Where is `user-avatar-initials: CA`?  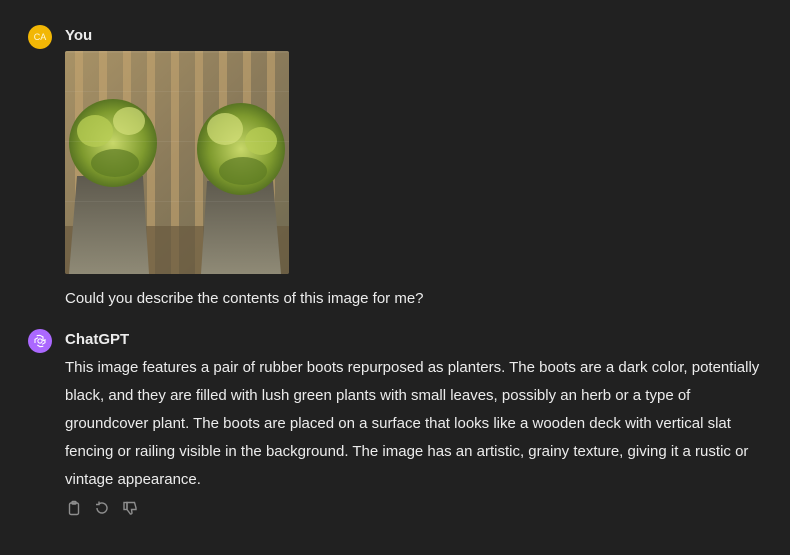
user-avatar-initials: CA is located at coordinates (40, 37).